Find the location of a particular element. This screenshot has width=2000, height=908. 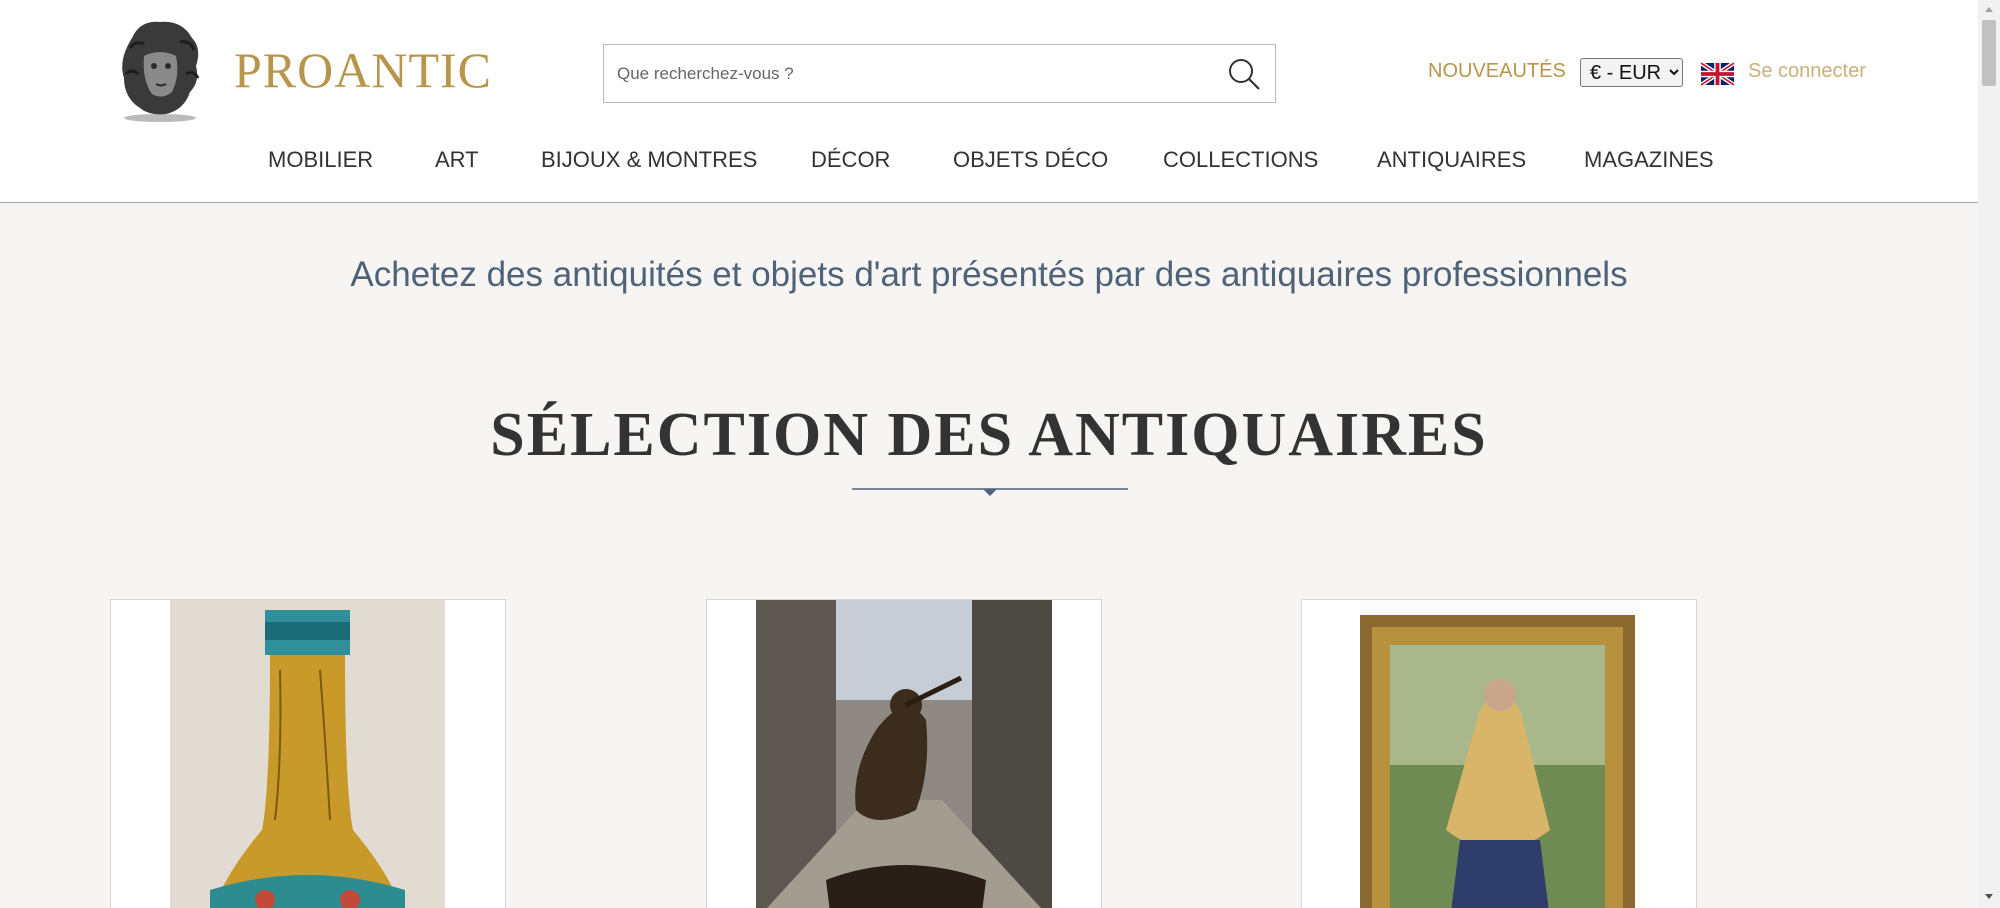

title-divider is located at coordinates (990, 492).